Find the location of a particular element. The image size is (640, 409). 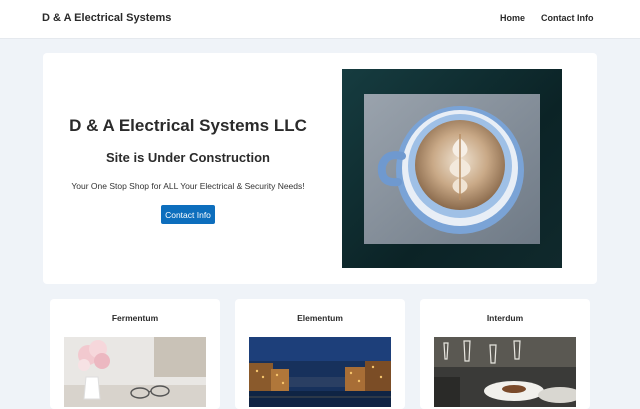

card-title: Elementum is located at coordinates (320, 318).